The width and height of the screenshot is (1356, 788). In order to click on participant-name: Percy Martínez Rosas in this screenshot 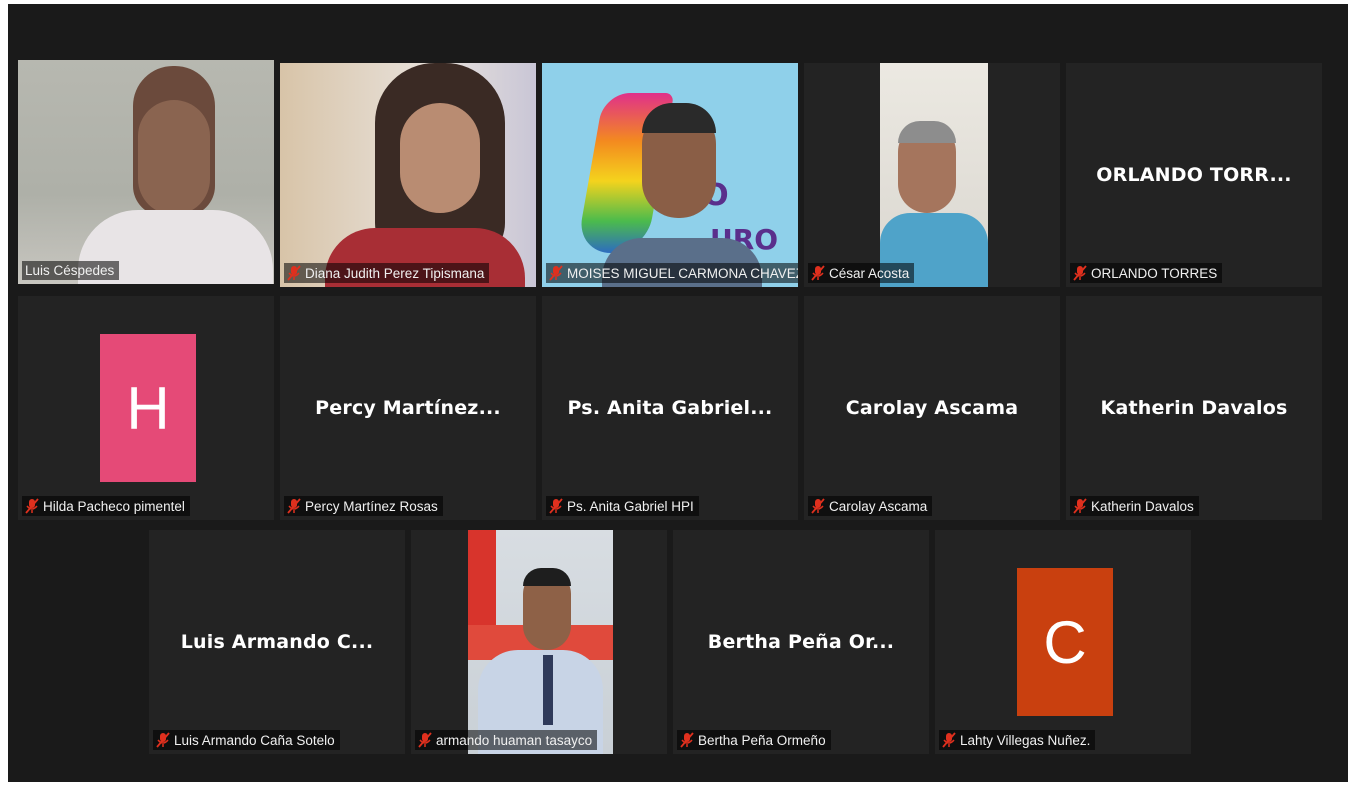, I will do `click(371, 506)`.